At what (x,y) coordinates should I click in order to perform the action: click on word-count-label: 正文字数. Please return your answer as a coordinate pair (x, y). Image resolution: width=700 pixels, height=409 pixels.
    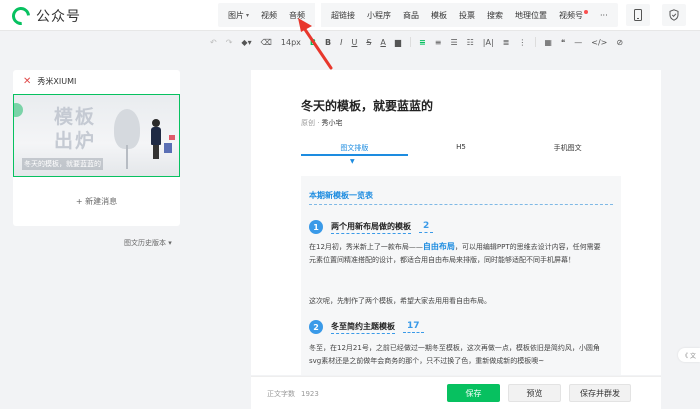
    Looking at the image, I should click on (281, 394).